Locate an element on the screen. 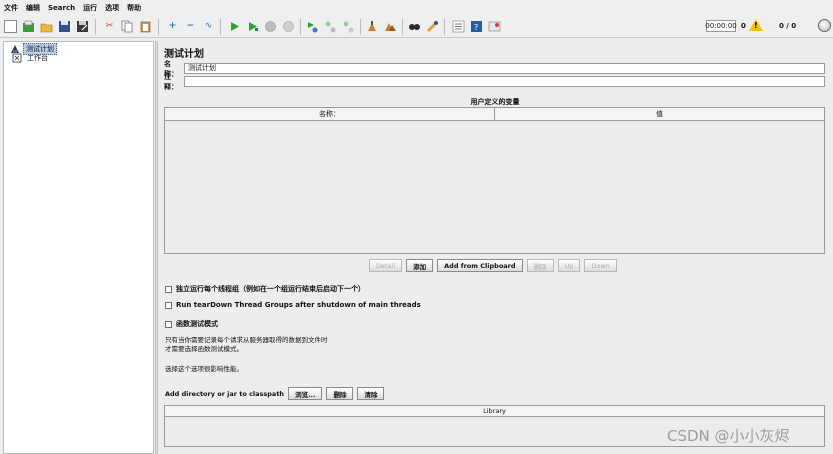  toggle-icon: ∿ is located at coordinates (208, 26).